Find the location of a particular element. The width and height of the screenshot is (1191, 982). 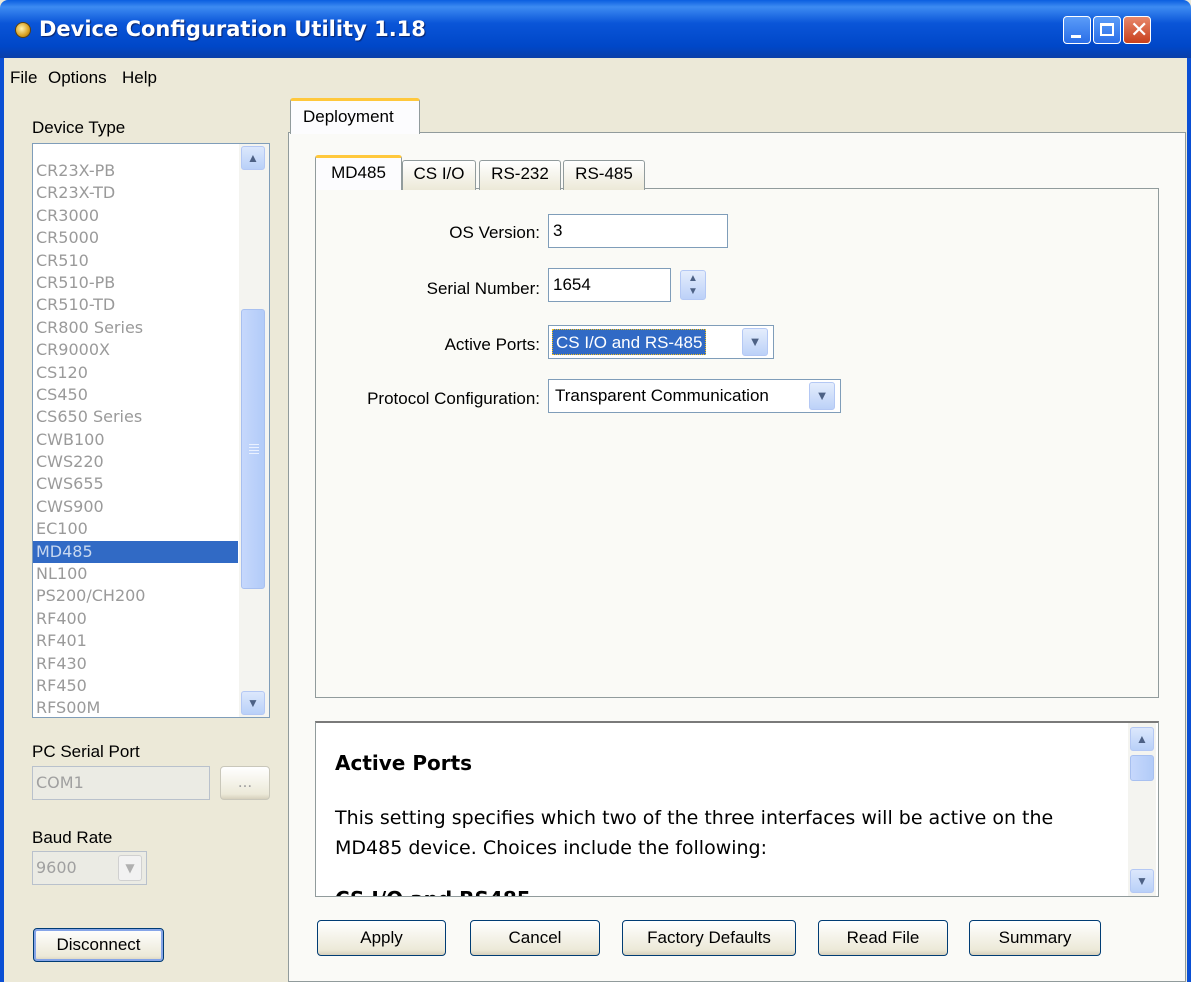

tab-deployment-label: Deployment is located at coordinates (348, 116).